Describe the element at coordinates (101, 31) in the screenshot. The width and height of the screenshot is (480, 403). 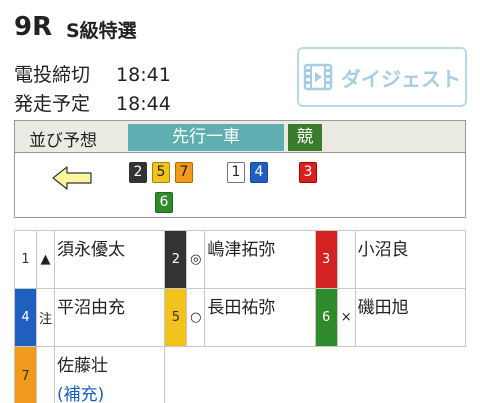
I see `race-grade: S級特選` at that location.